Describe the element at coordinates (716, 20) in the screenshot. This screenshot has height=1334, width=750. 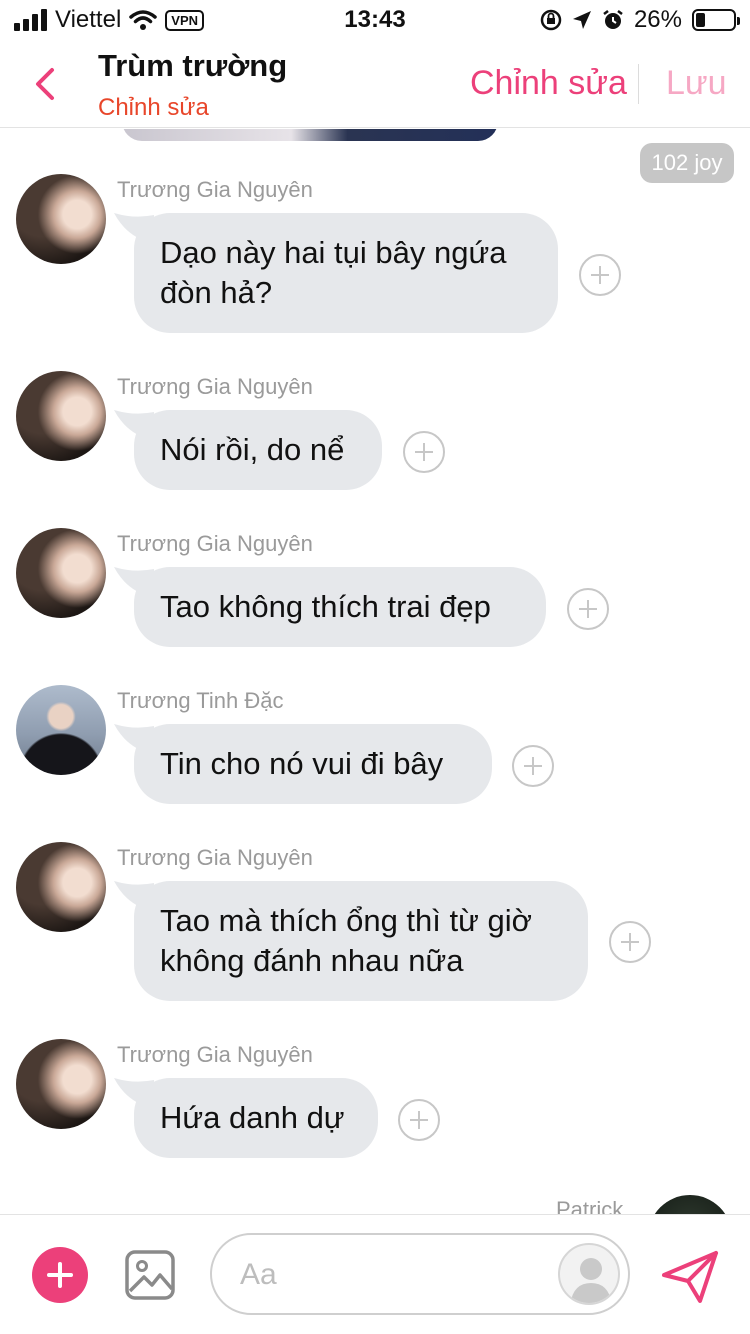
I see `battery-icon` at that location.